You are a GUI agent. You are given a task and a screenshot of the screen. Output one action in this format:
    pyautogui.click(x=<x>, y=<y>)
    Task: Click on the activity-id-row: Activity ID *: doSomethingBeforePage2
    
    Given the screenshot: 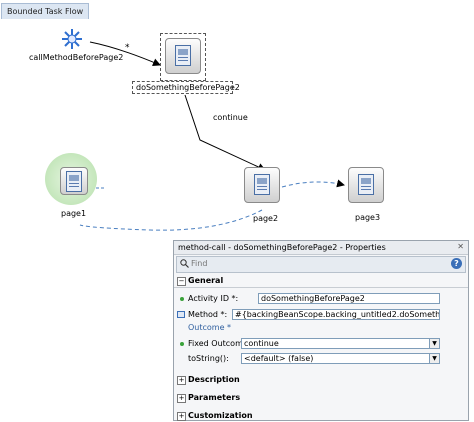 What is the action you would take?
    pyautogui.click(x=321, y=299)
    